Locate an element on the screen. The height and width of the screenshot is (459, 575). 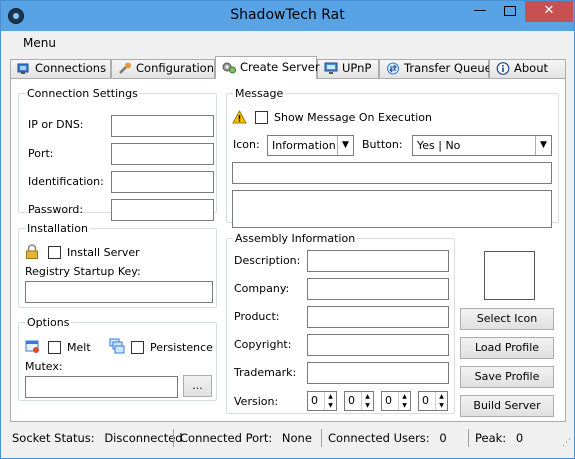
port-input is located at coordinates (162, 154).